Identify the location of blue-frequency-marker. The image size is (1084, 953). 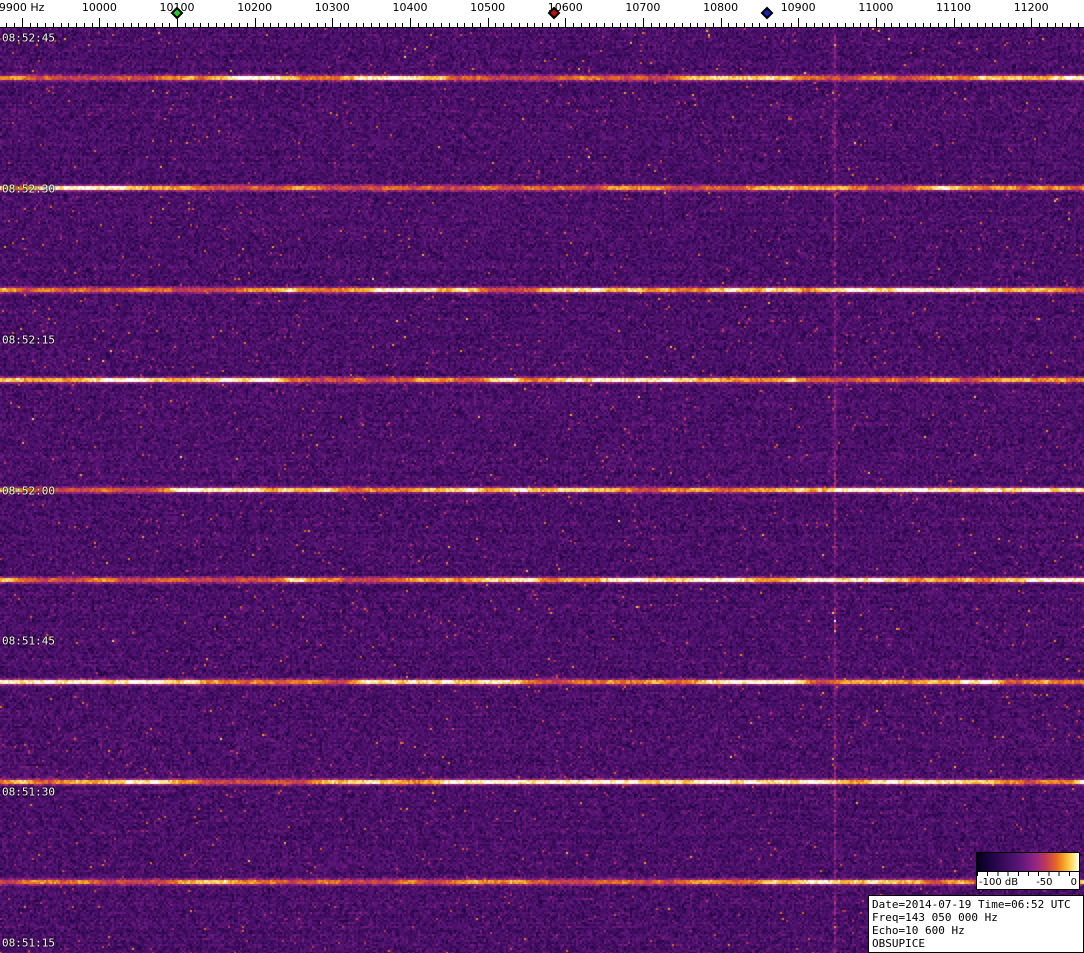
(767, 13).